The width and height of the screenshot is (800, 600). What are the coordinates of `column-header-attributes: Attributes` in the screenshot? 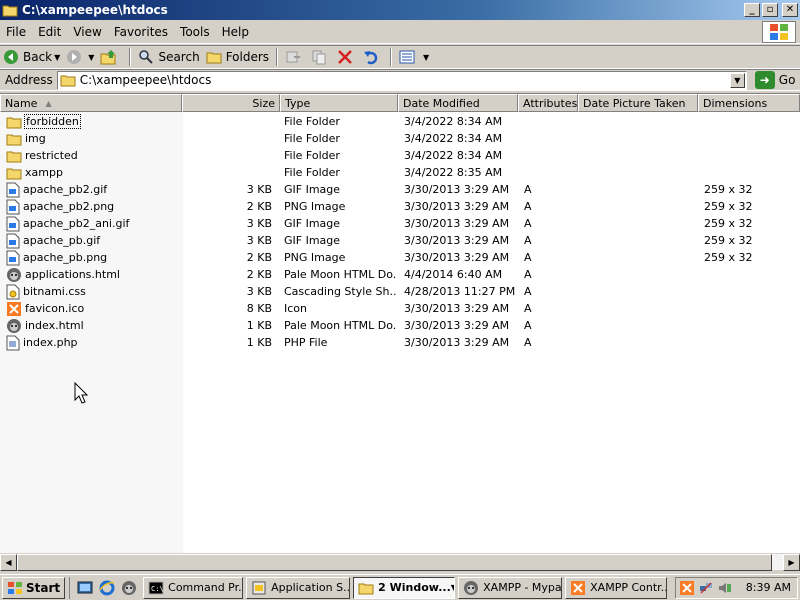 It's located at (548, 103).